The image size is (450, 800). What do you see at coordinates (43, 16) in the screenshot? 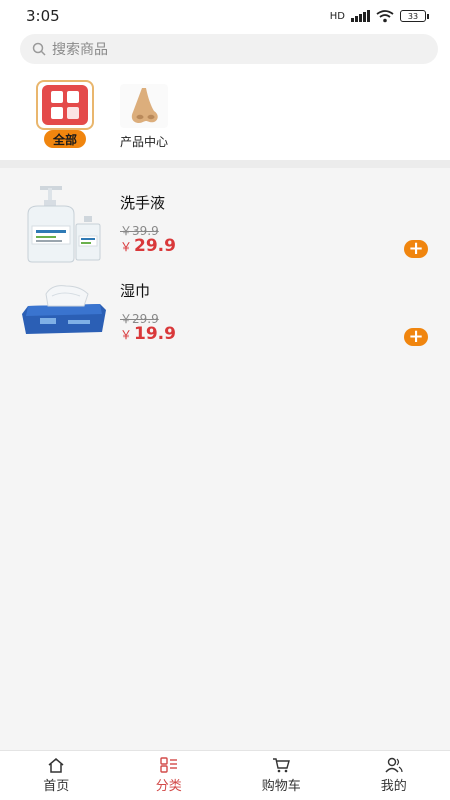
I see `status-time: 3:05` at bounding box center [43, 16].